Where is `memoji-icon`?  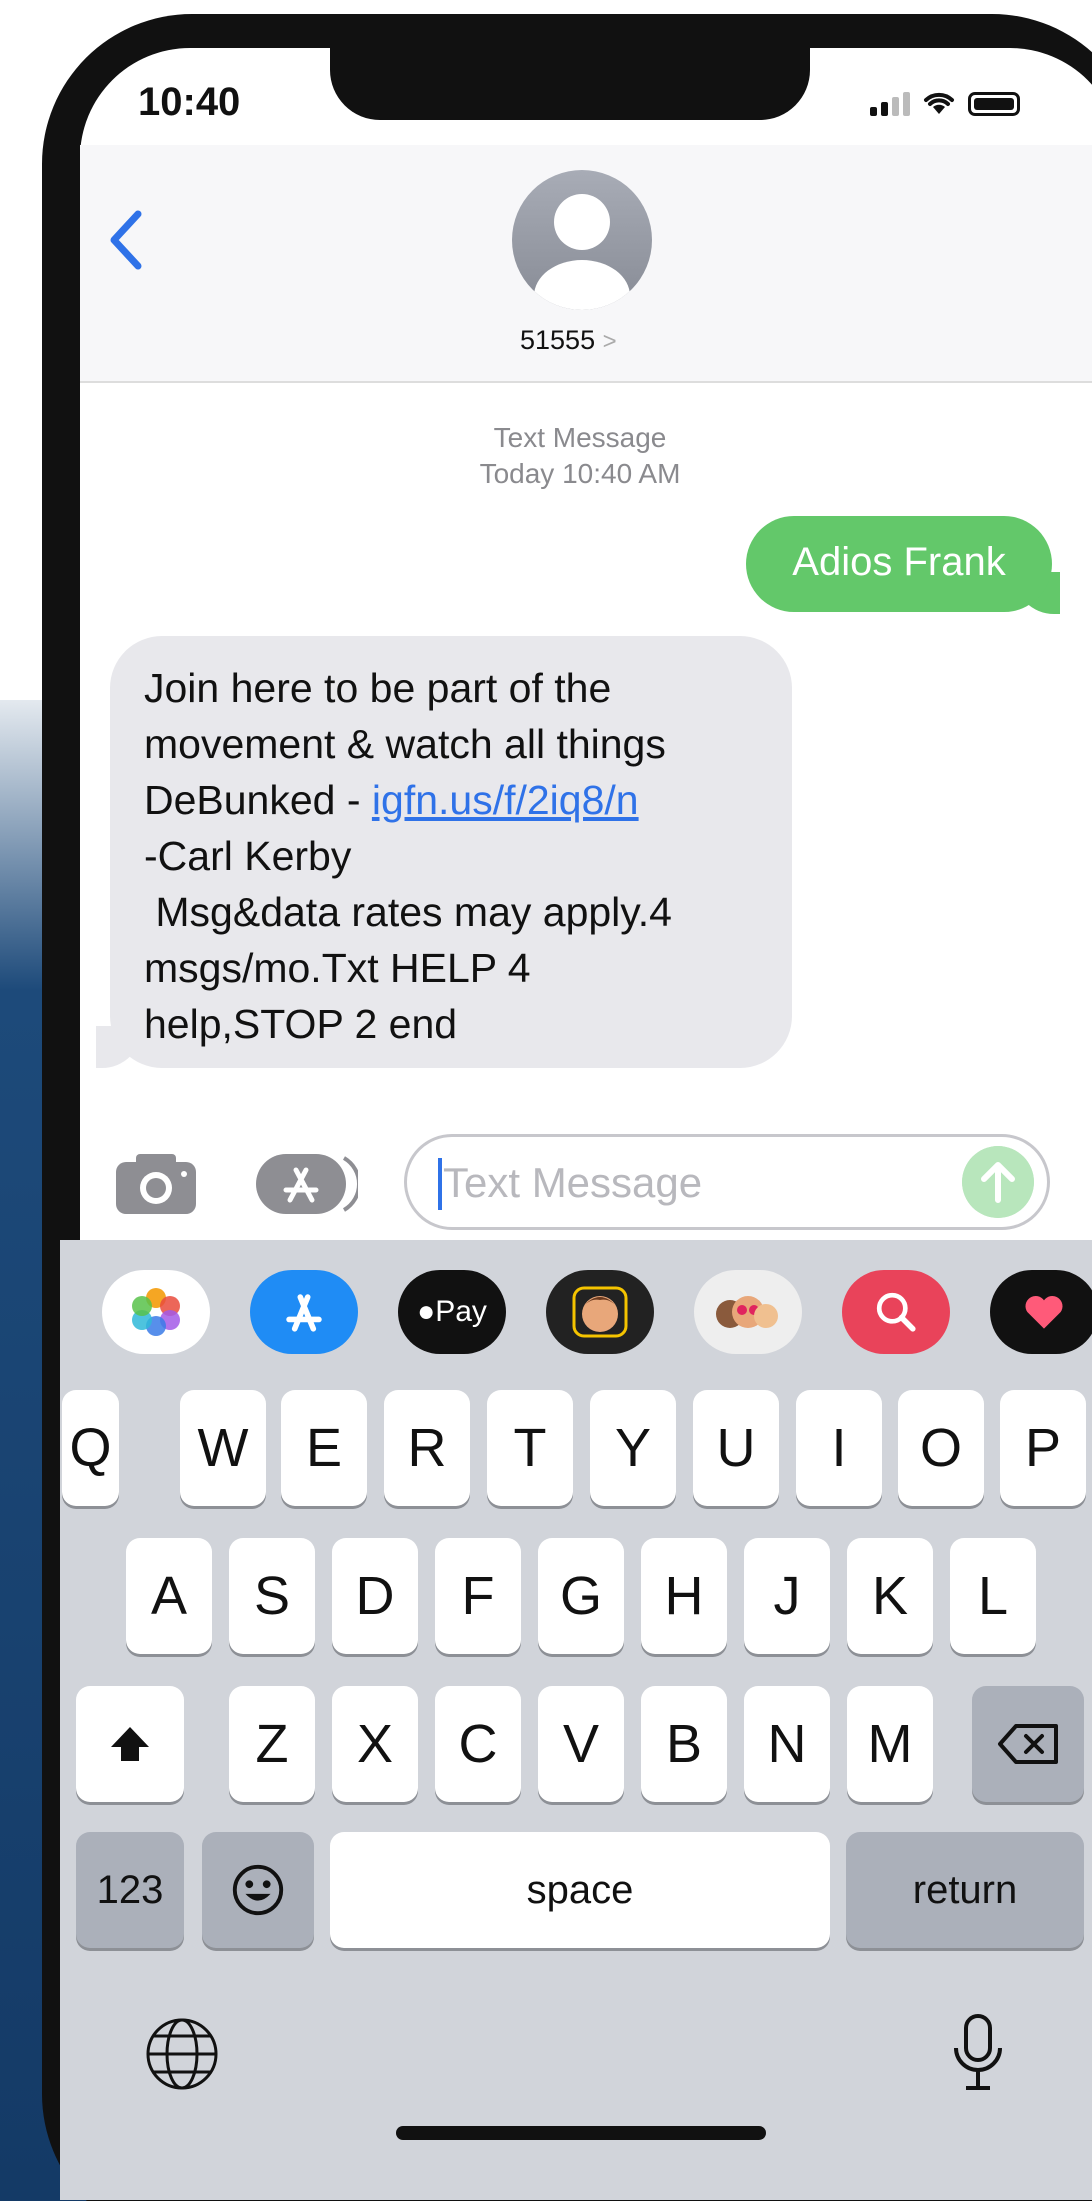
memoji-icon is located at coordinates (600, 1312).